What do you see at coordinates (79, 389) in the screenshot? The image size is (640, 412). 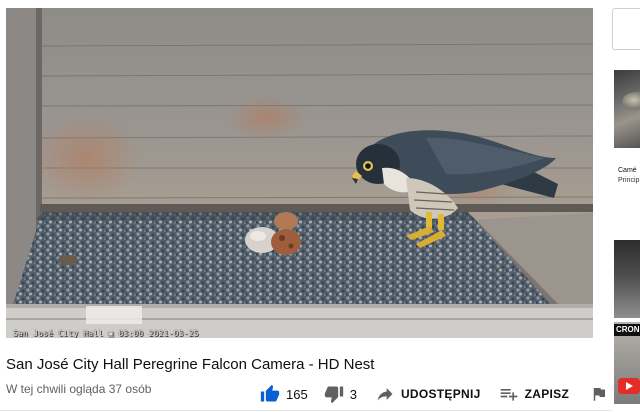 I see `live-viewer-count: W tej chwili ogląda 37 osób` at bounding box center [79, 389].